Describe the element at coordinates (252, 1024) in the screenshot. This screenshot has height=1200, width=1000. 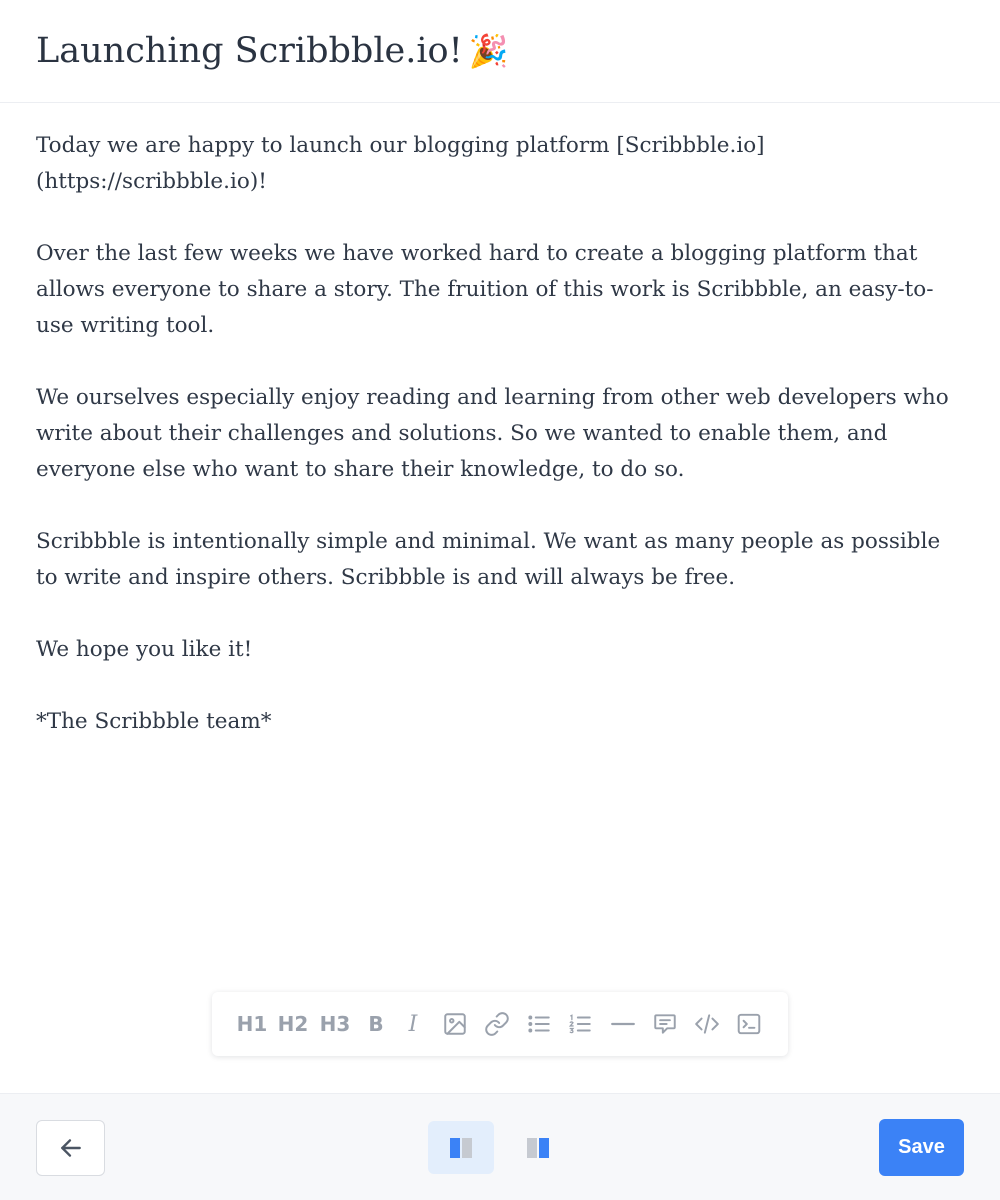
I see `heading1-button: H1` at that location.